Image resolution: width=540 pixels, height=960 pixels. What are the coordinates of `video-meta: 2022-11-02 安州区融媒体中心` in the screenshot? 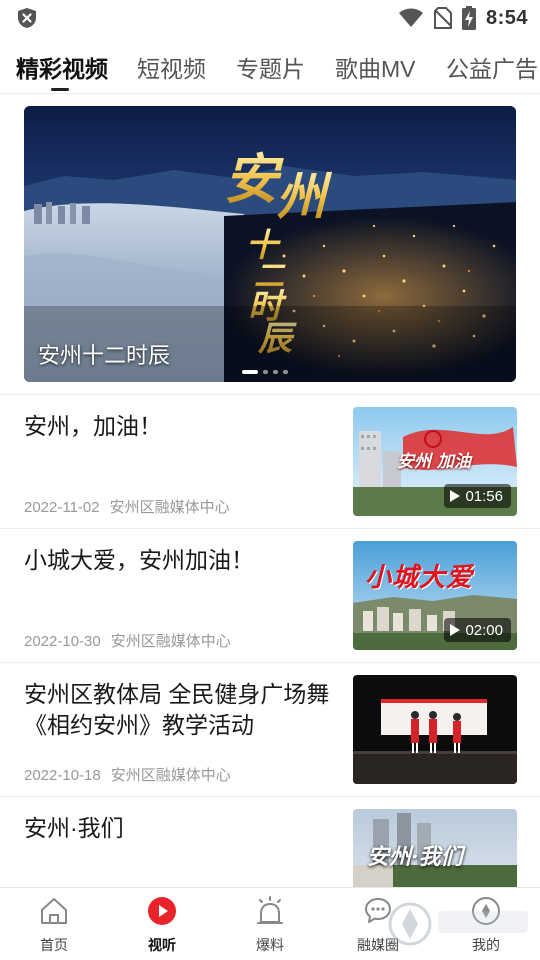 It's located at (127, 506).